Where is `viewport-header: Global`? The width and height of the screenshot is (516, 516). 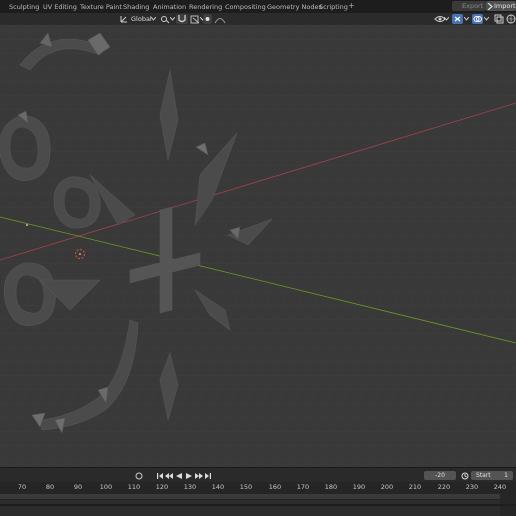
viewport-header: Global is located at coordinates (258, 19).